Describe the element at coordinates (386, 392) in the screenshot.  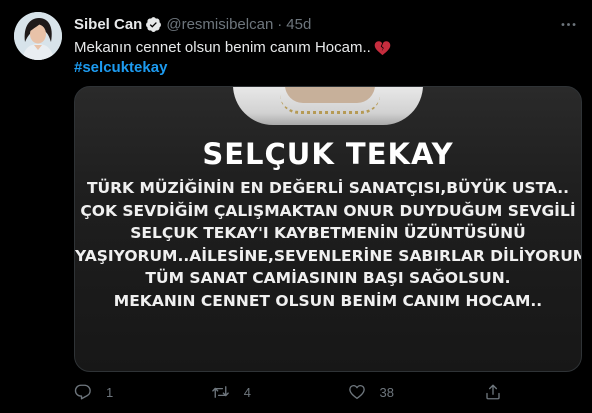
I see `like-count: 38` at that location.